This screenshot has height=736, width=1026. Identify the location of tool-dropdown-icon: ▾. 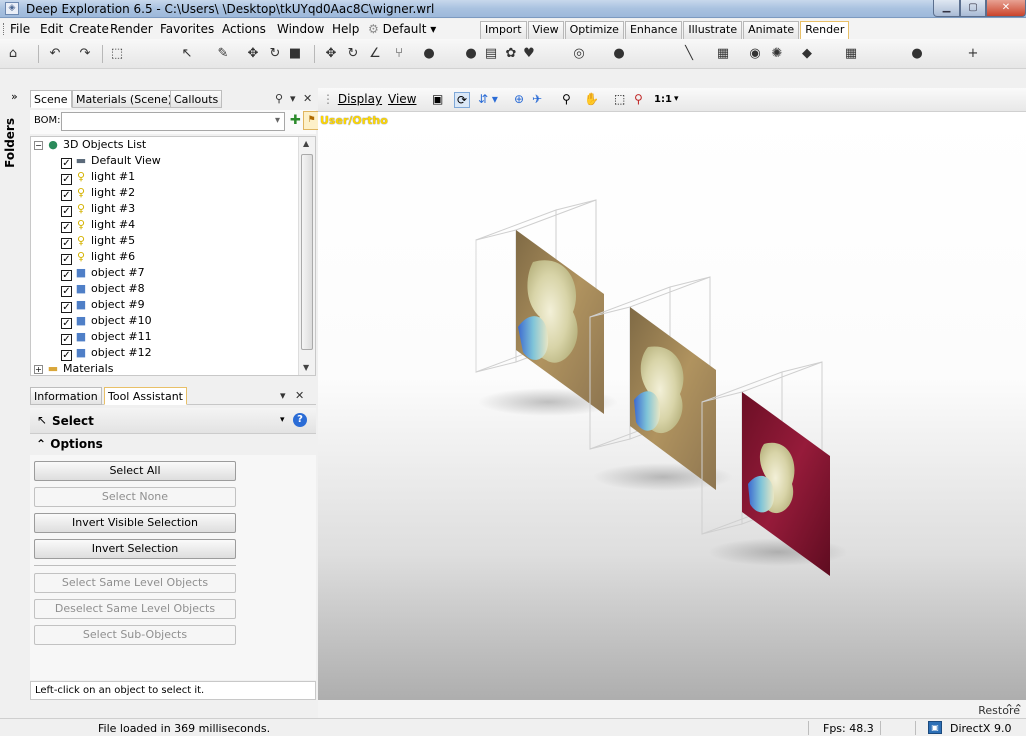
(282, 420).